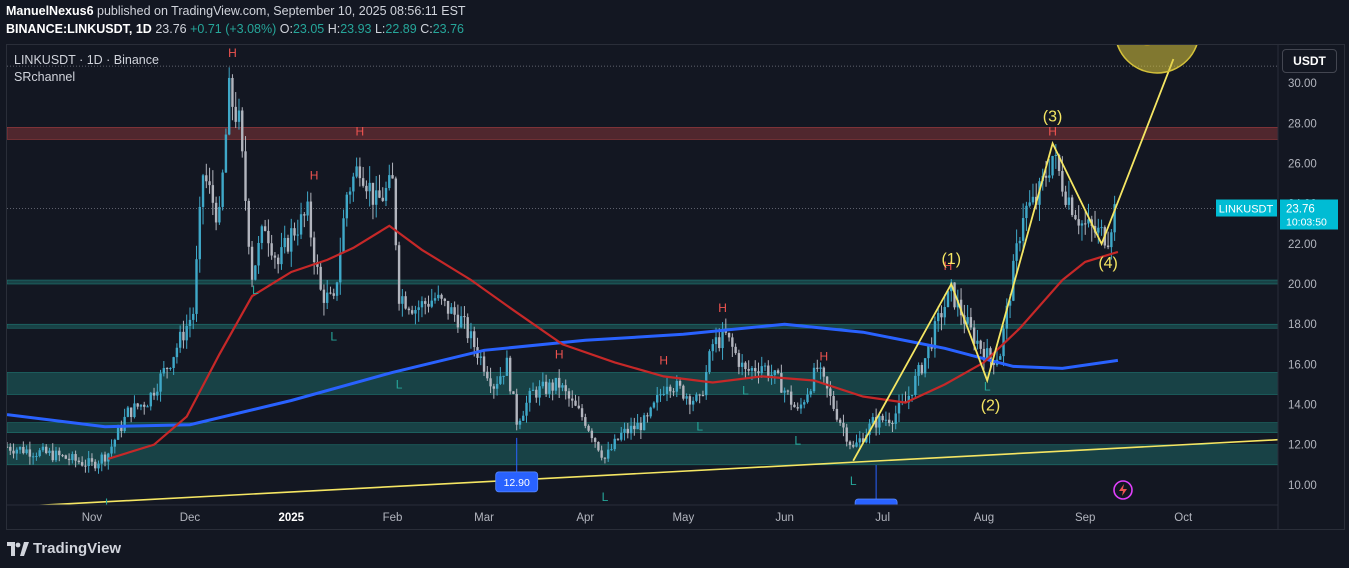 The image size is (1349, 568). What do you see at coordinates (1302, 285) in the screenshot?
I see `y-tick-label: 20.00` at bounding box center [1302, 285].